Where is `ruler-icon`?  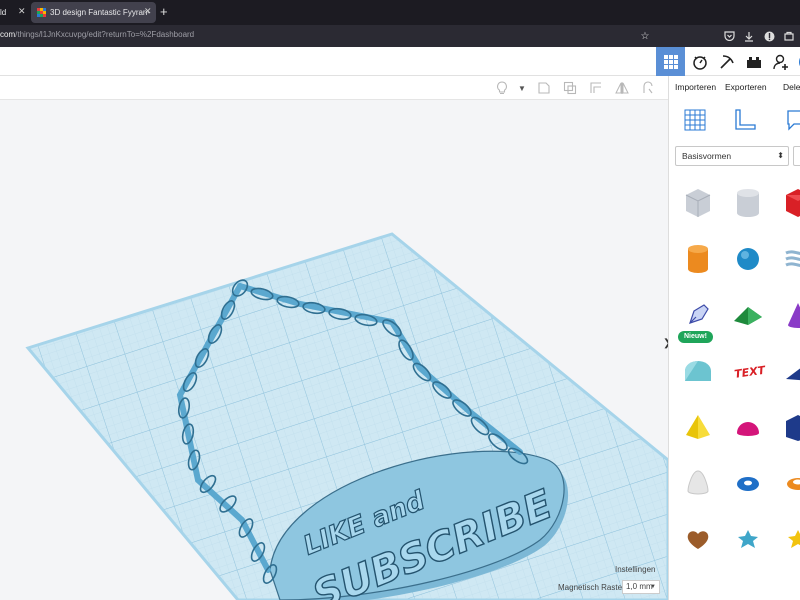 ruler-icon is located at coordinates (745, 122).